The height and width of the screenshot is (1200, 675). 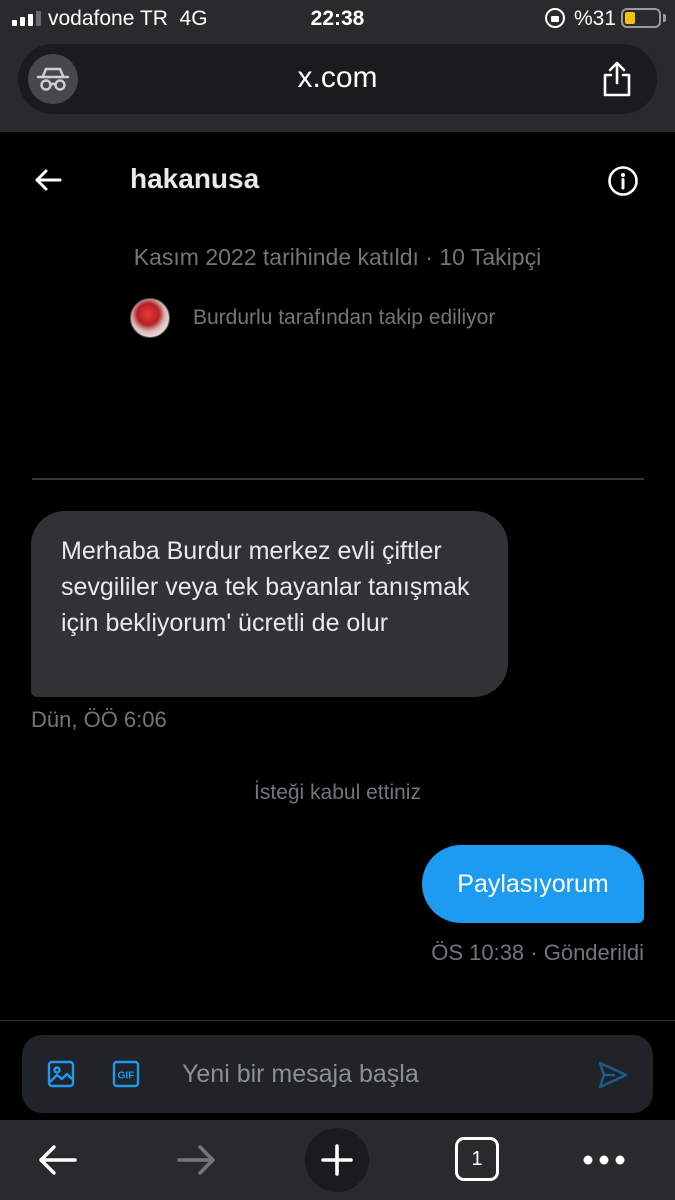 I want to click on message-composer: GIF, so click(x=337, y=1074).